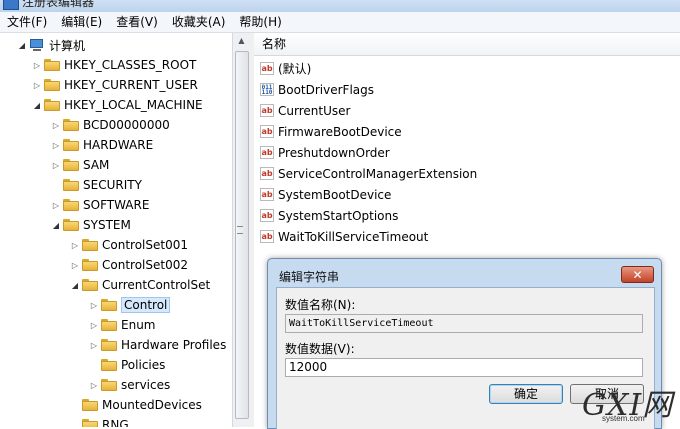  Describe the element at coordinates (112, 185) in the screenshot. I see `tree-node-label: SECURITY` at that location.